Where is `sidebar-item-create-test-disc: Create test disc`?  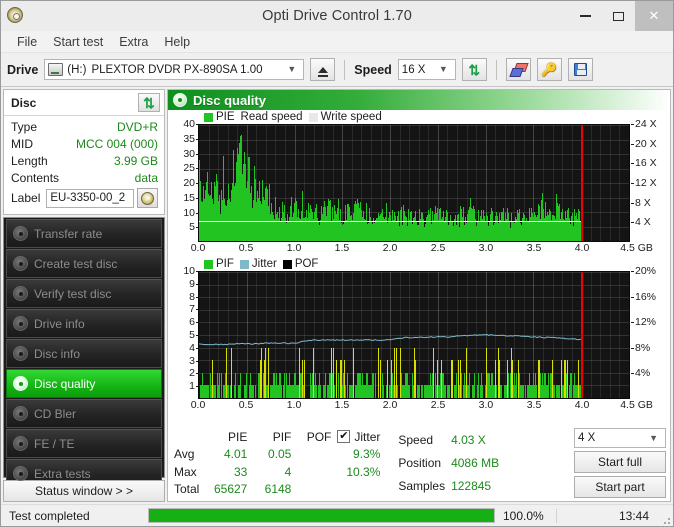 sidebar-item-create-test-disc: Create test disc is located at coordinates (84, 263).